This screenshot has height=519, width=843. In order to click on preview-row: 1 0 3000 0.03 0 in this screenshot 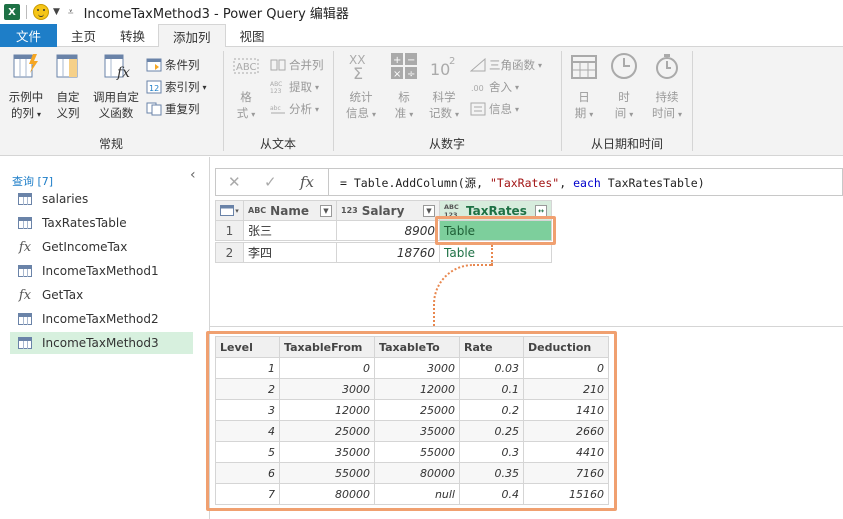, I will do `click(412, 368)`.